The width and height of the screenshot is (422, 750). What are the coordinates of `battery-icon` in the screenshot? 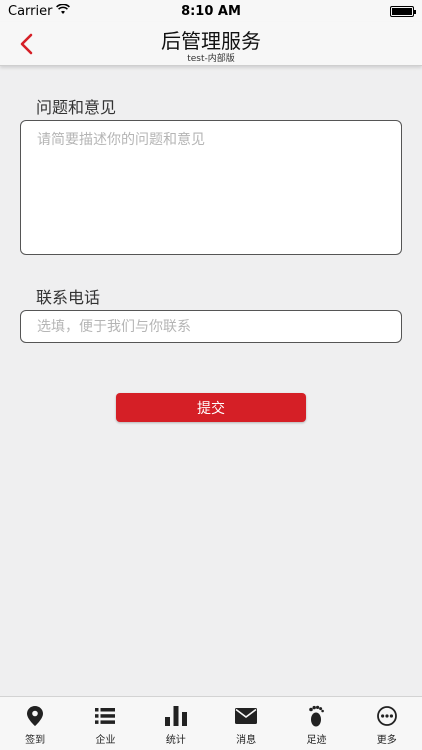 It's located at (403, 11).